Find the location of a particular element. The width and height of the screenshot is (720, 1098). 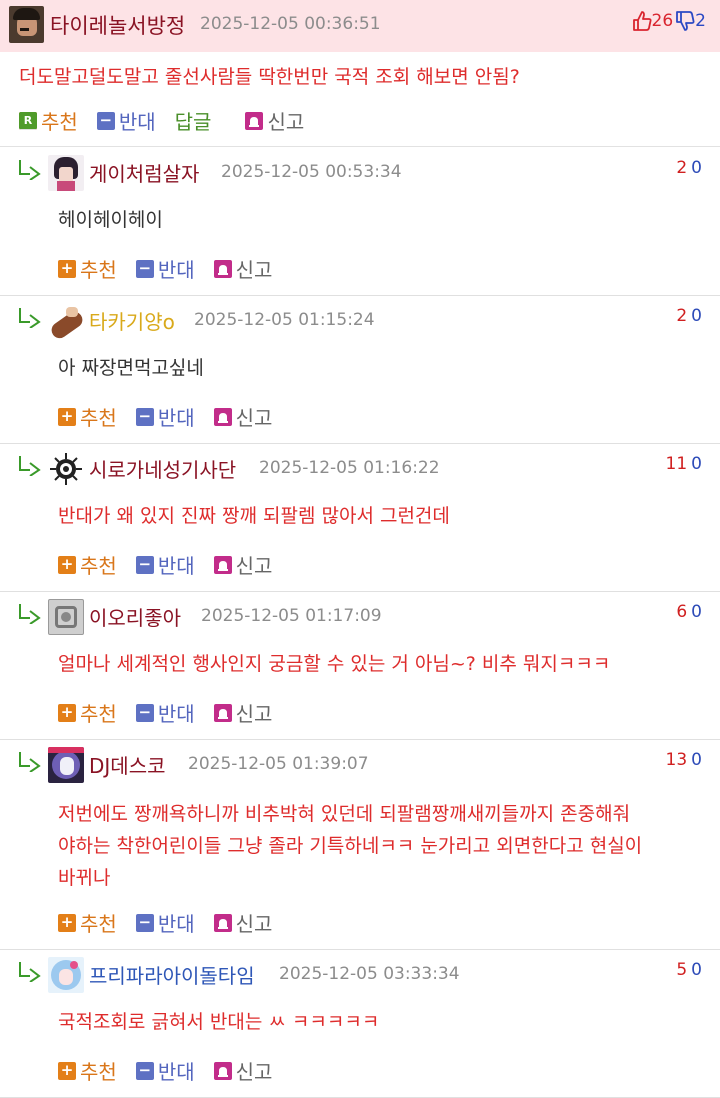

thumbs-up-icon is located at coordinates (642, 21).